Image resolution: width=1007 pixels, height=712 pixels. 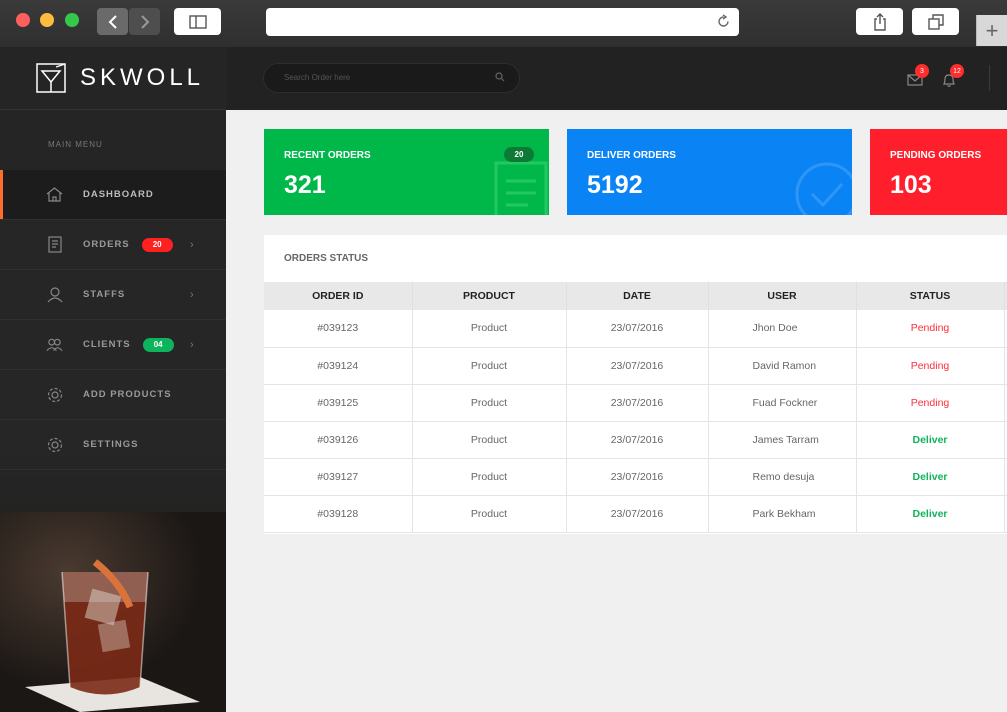 I want to click on notifications-count-badge: 12, so click(x=957, y=71).